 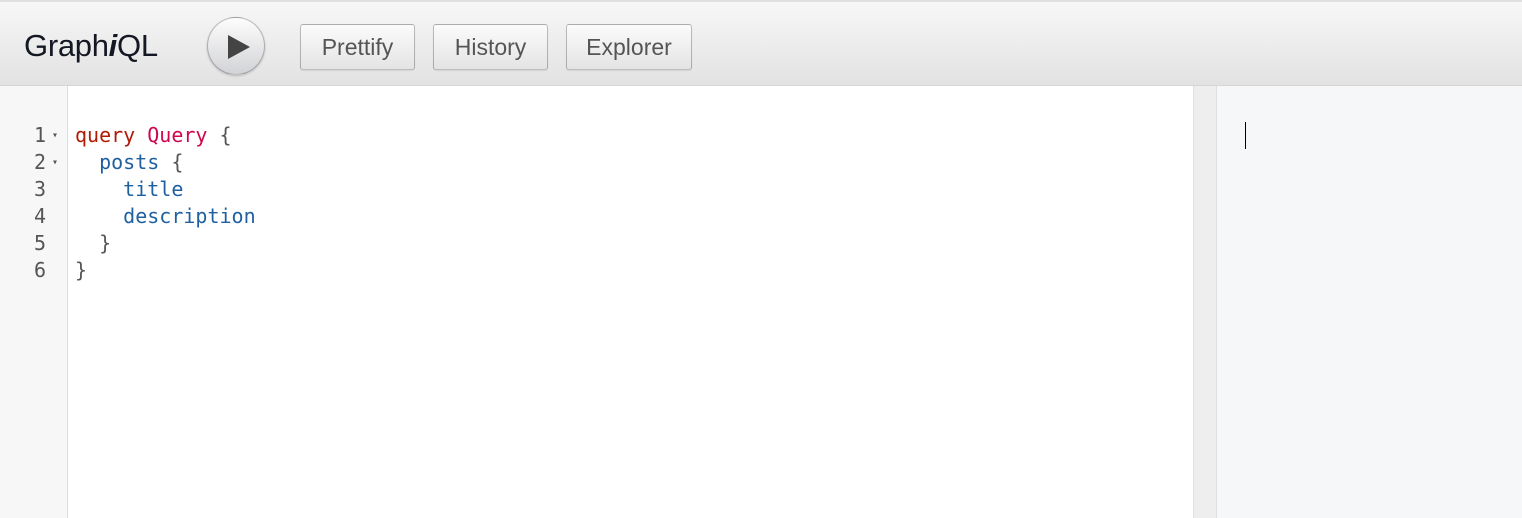 I want to click on line-number: 6, so click(x=39, y=270).